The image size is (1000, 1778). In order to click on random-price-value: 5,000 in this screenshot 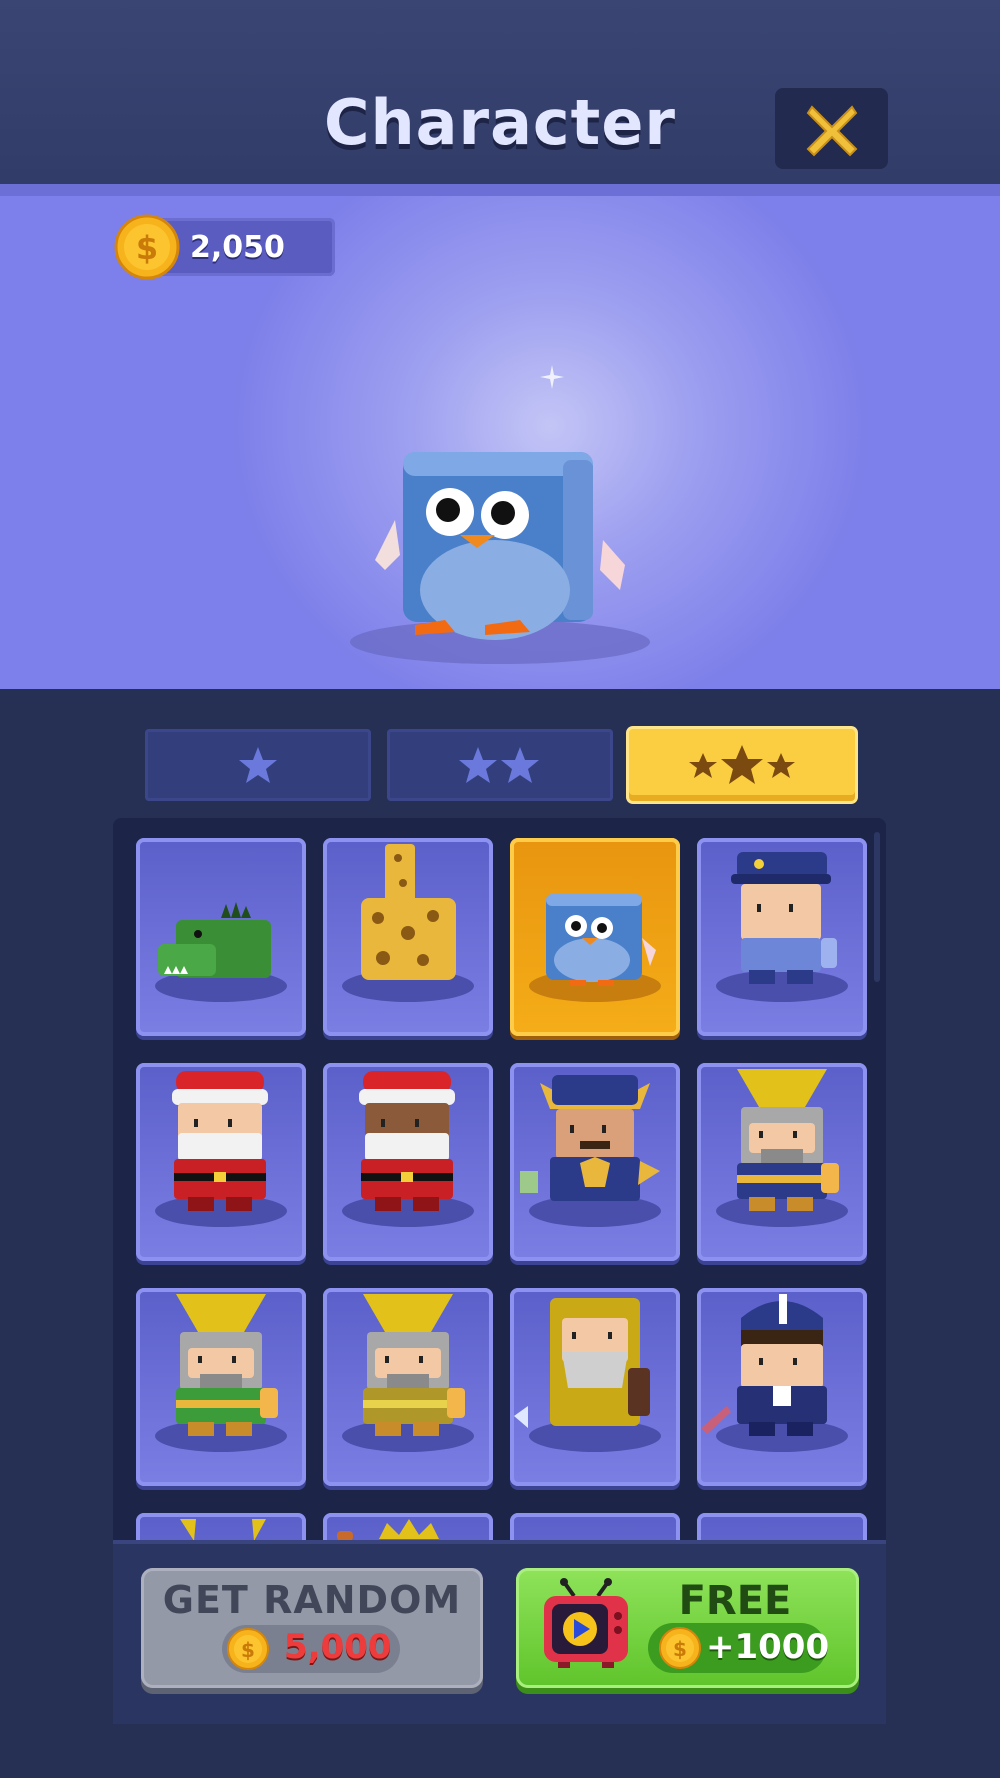, I will do `click(338, 1647)`.